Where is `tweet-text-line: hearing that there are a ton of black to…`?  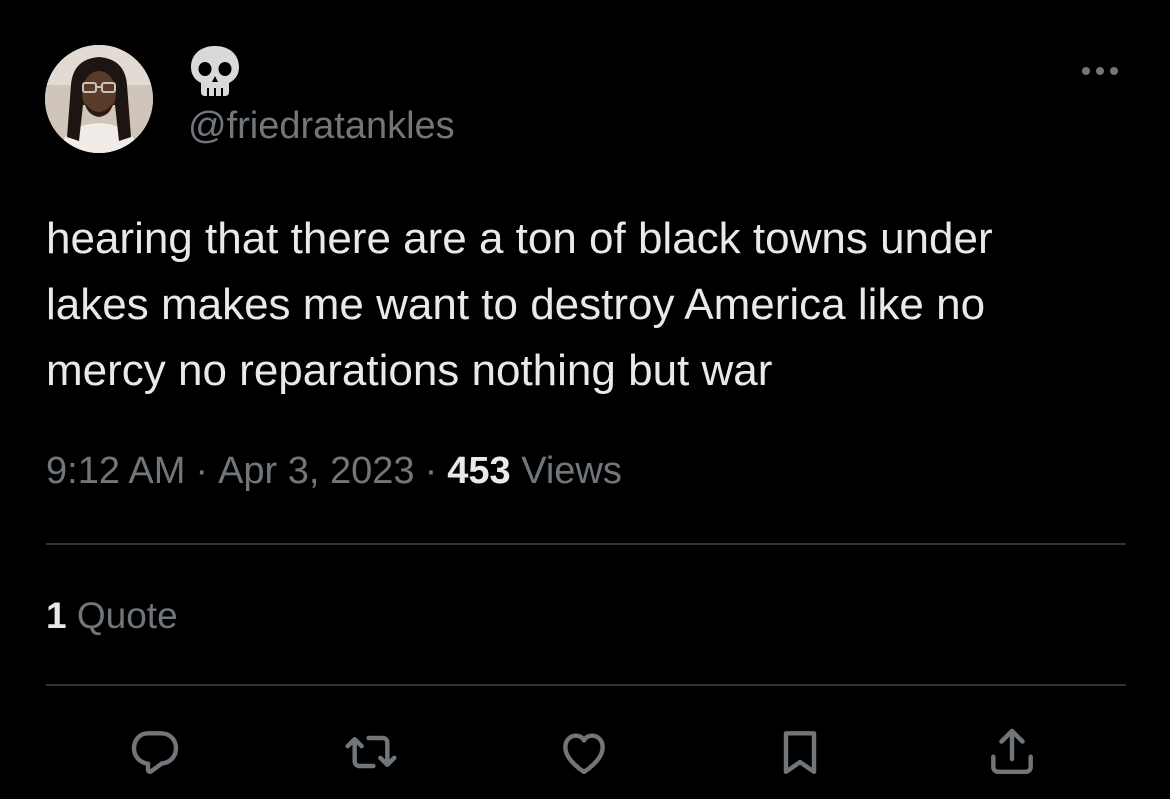 tweet-text-line: hearing that there are a ton of black to… is located at coordinates (519, 238).